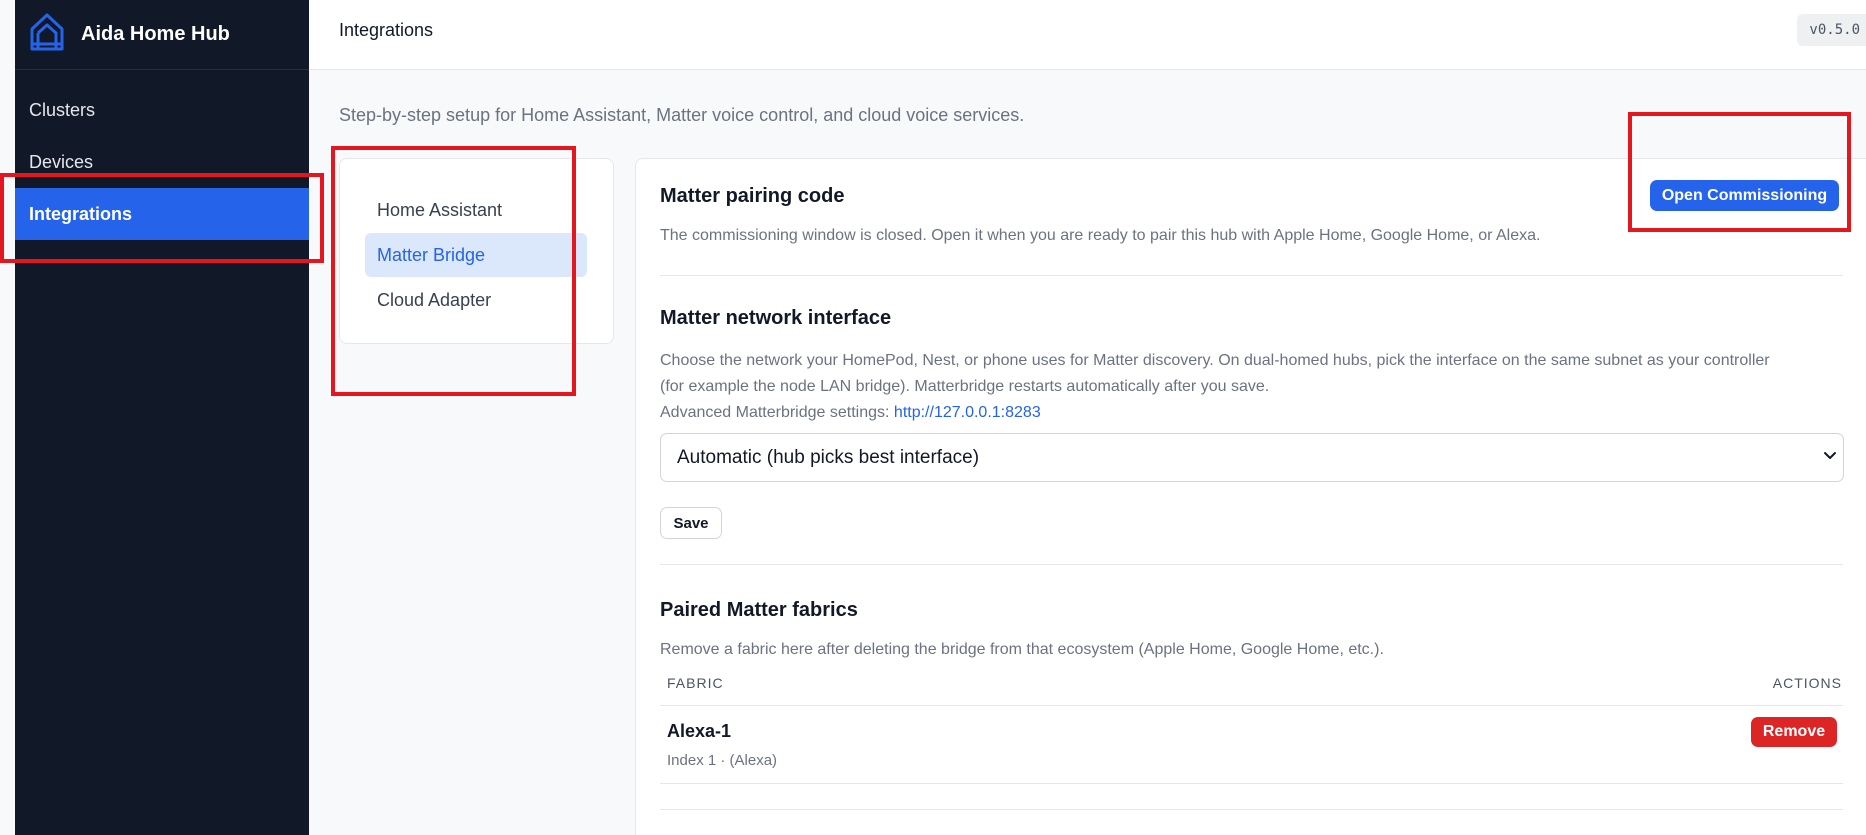 Image resolution: width=1866 pixels, height=835 pixels. Describe the element at coordinates (1794, 732) in the screenshot. I see `remove-fabric-button: Remove` at that location.